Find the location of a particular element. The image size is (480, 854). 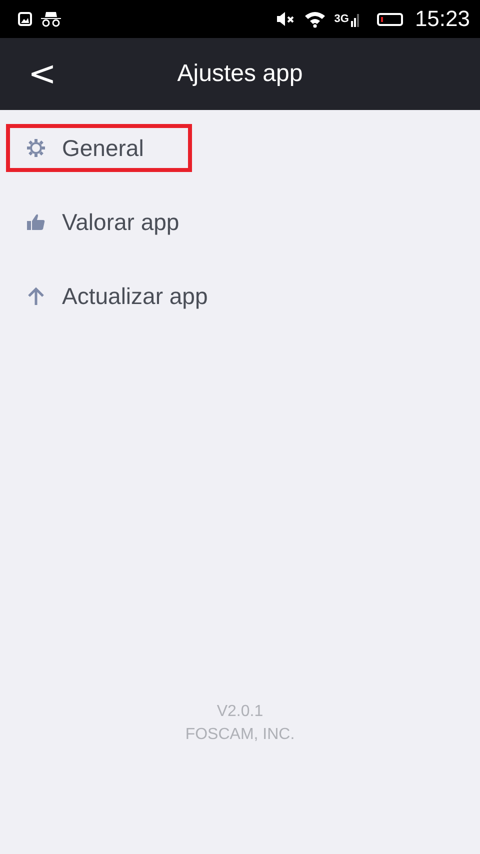

battery-icon is located at coordinates (389, 19).